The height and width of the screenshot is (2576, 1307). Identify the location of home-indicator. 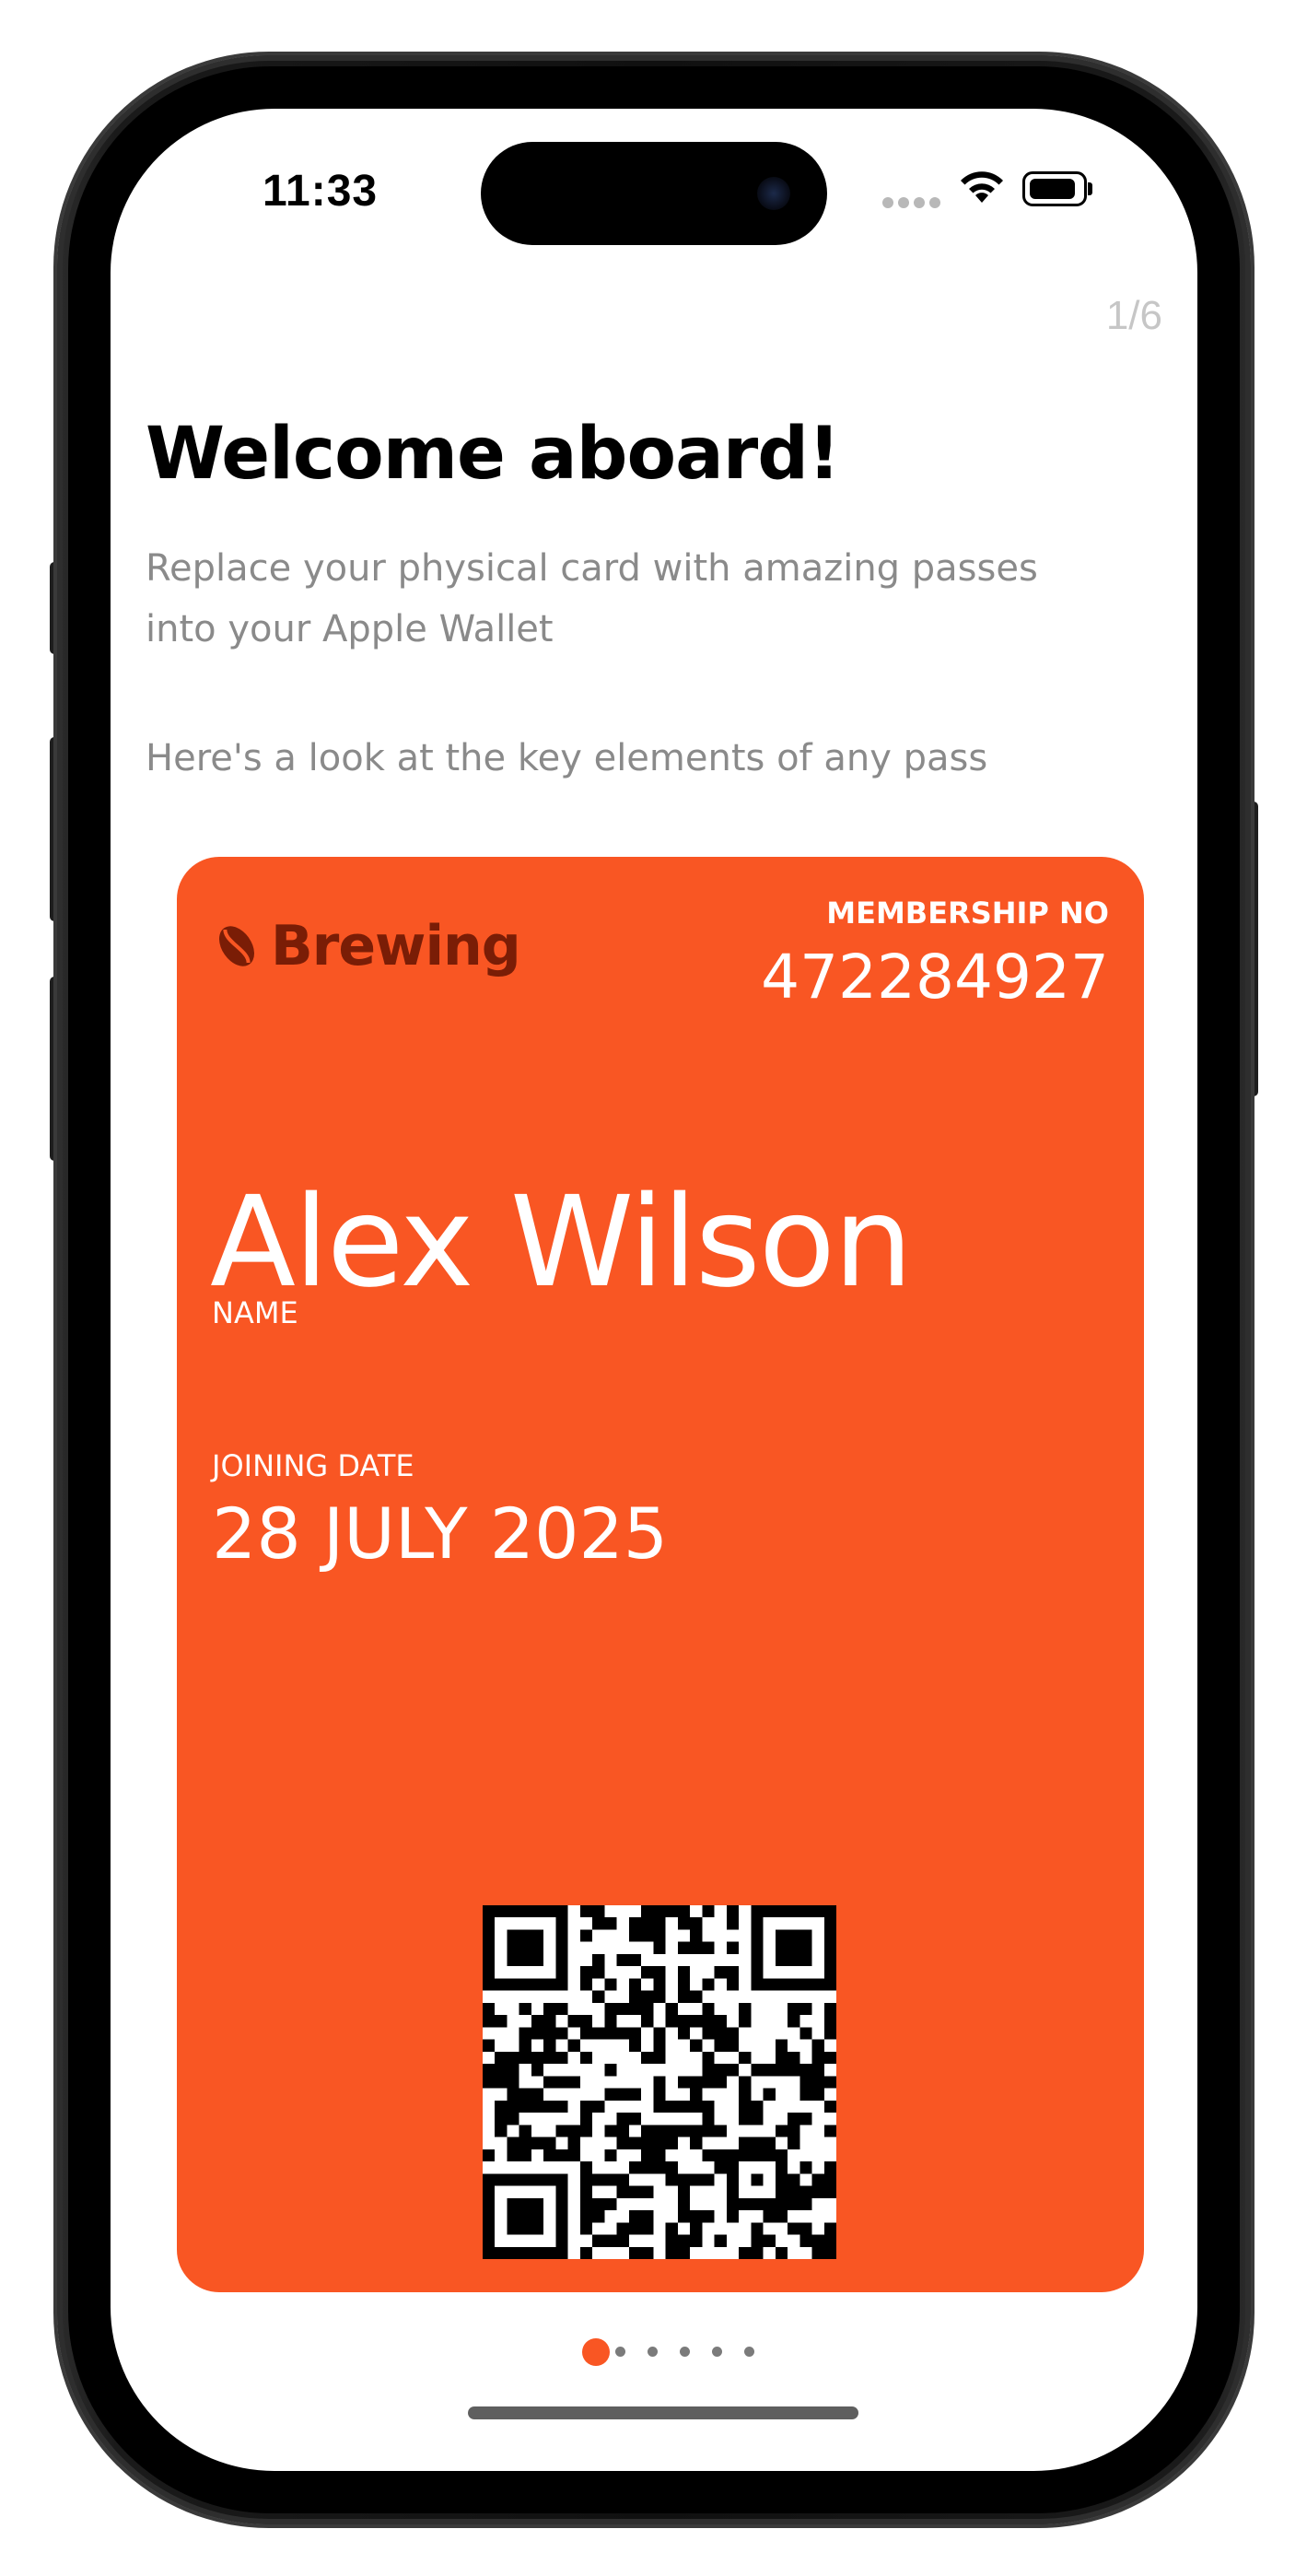
(663, 2412).